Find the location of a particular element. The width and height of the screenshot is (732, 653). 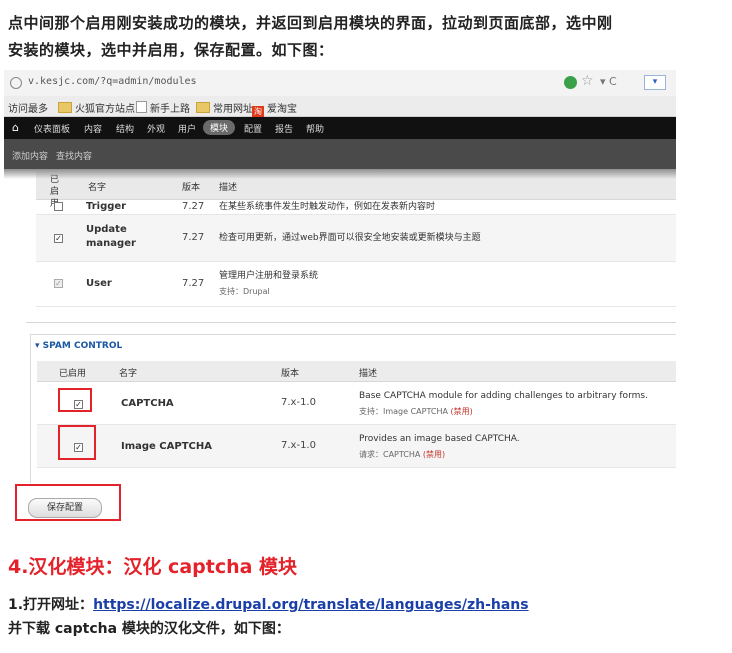

spam-table-header: 已启用 名字 版本 描述 is located at coordinates (356, 371).